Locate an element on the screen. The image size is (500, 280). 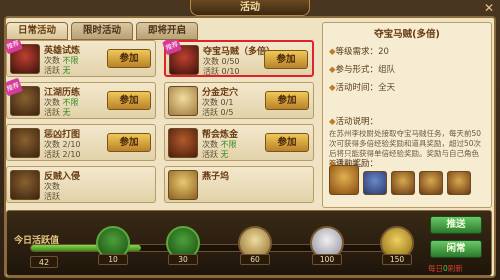
count-value: 0/50 is located at coordinates (230, 61).